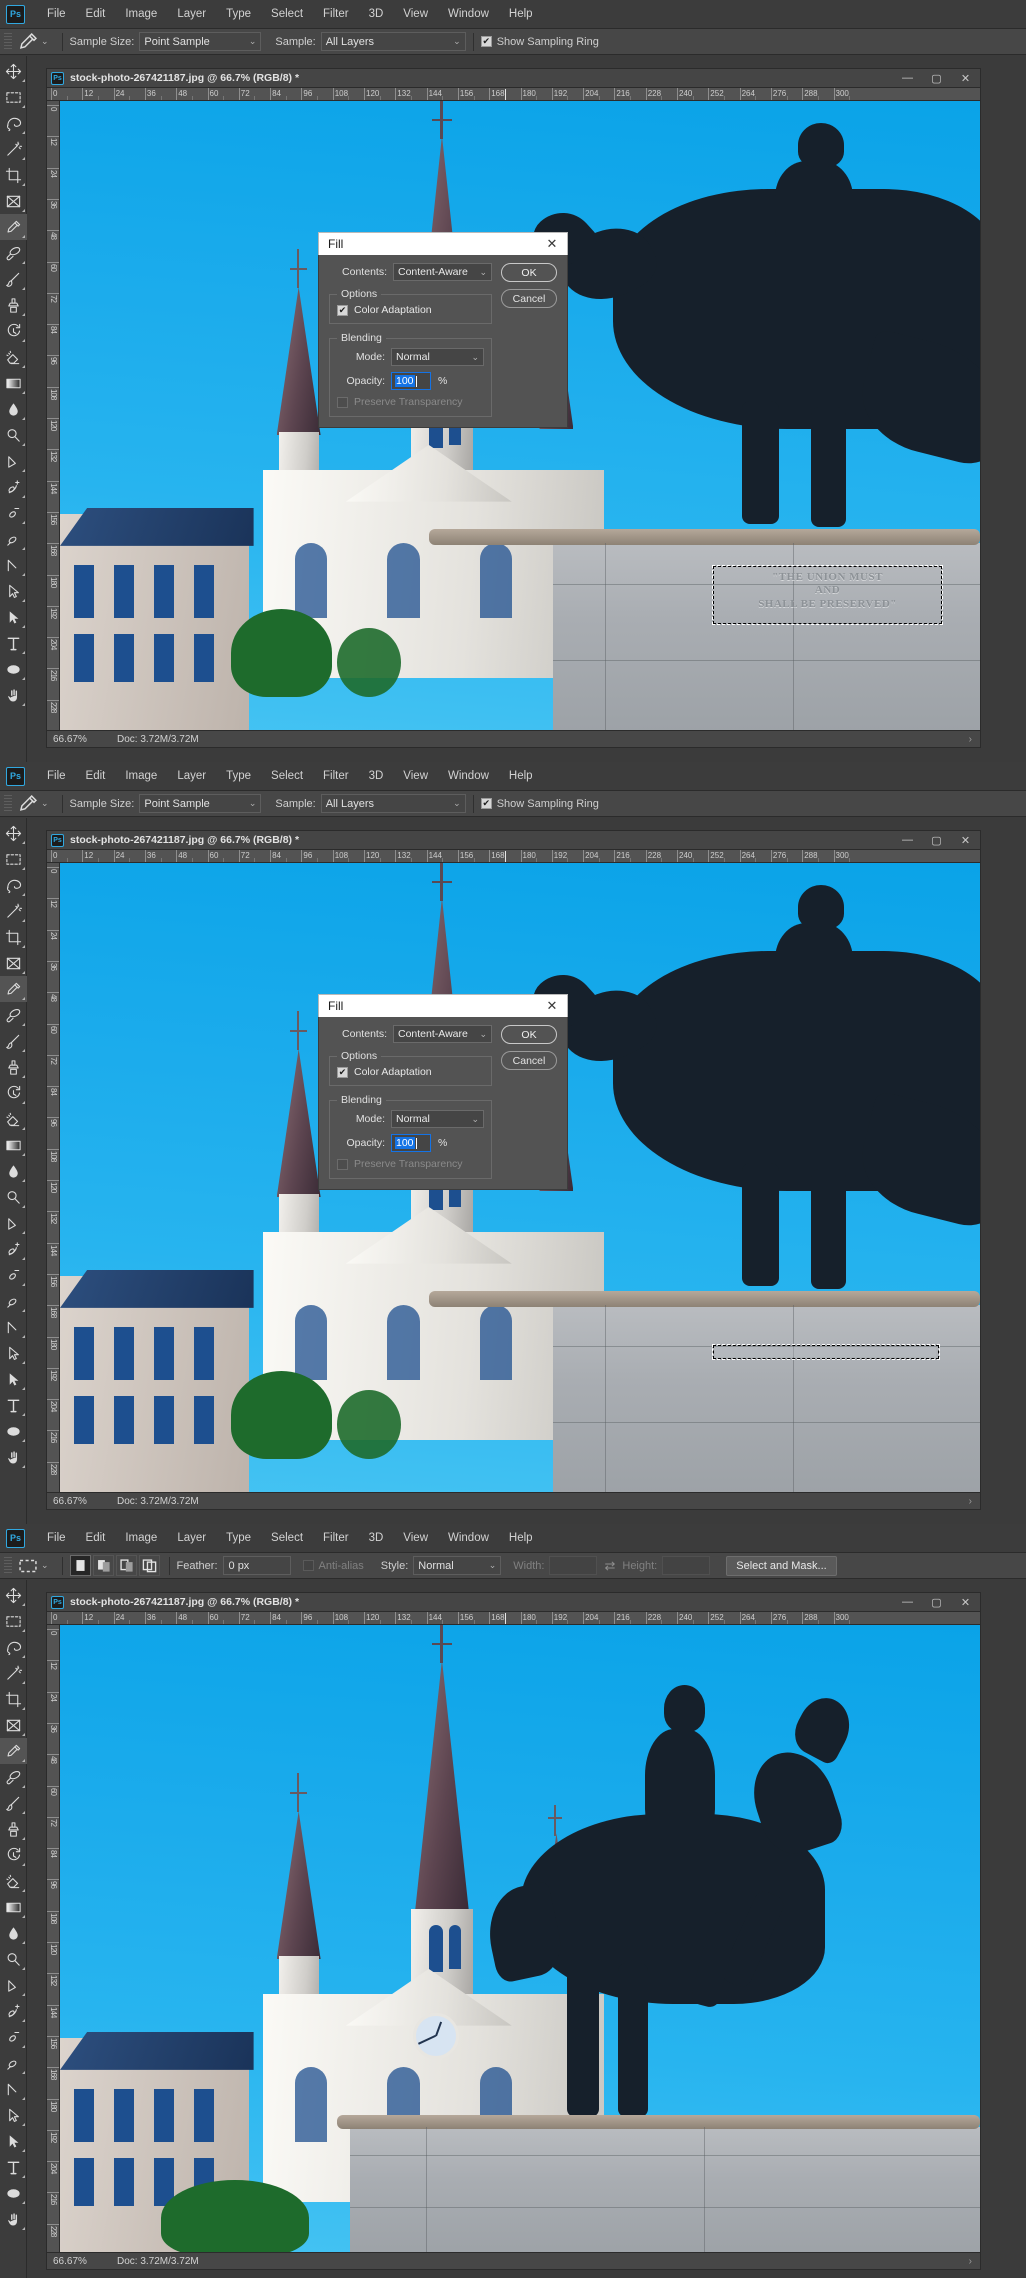  What do you see at coordinates (149, 1565) in the screenshot?
I see `intersect-selection-icon` at bounding box center [149, 1565].